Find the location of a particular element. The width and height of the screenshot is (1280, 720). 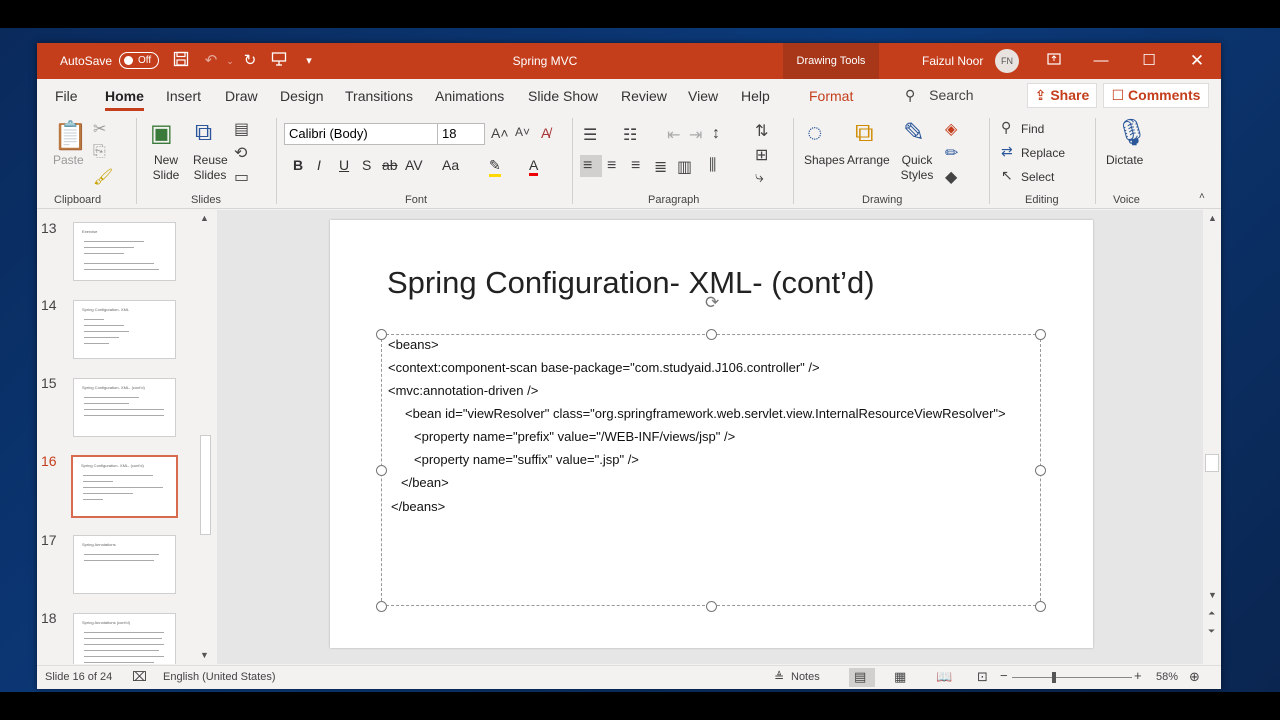

notes-icon: ≜ is located at coordinates (779, 677).